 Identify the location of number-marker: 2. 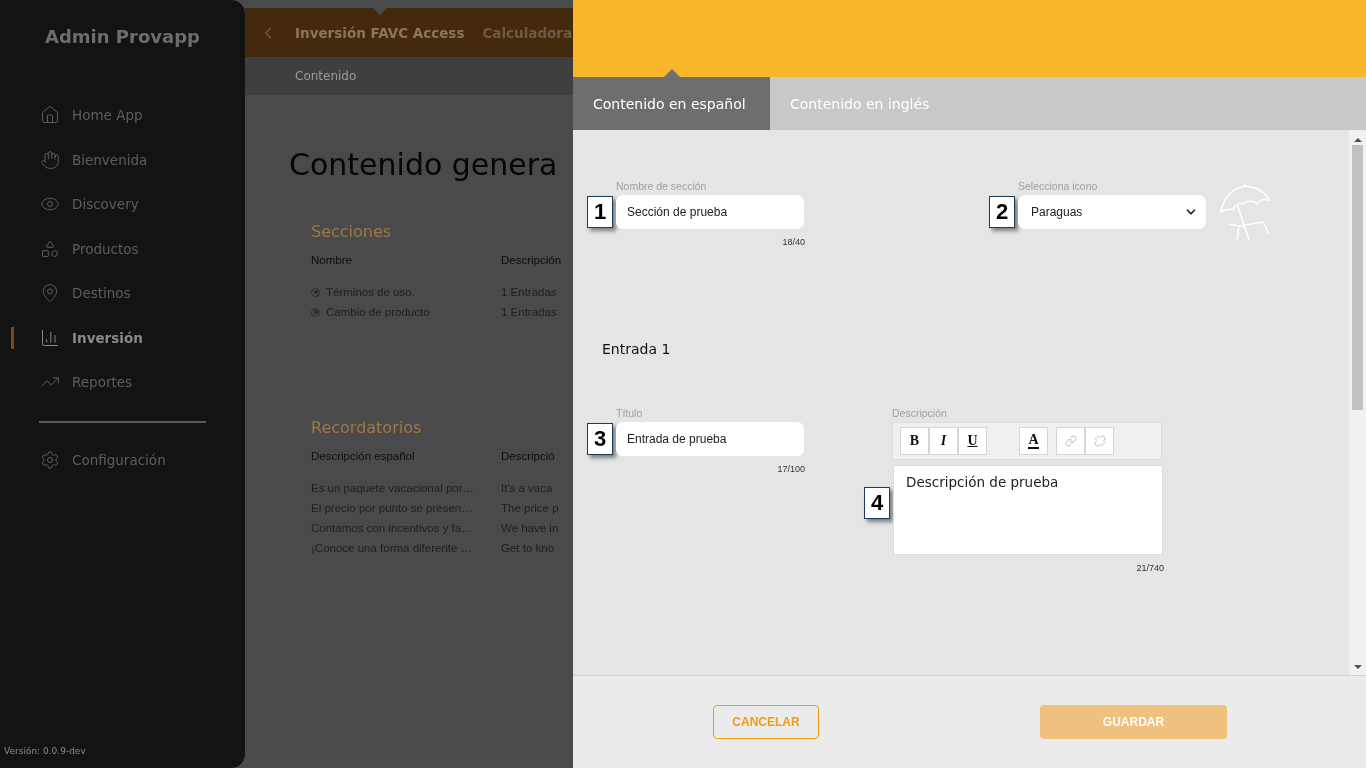
(1002, 212).